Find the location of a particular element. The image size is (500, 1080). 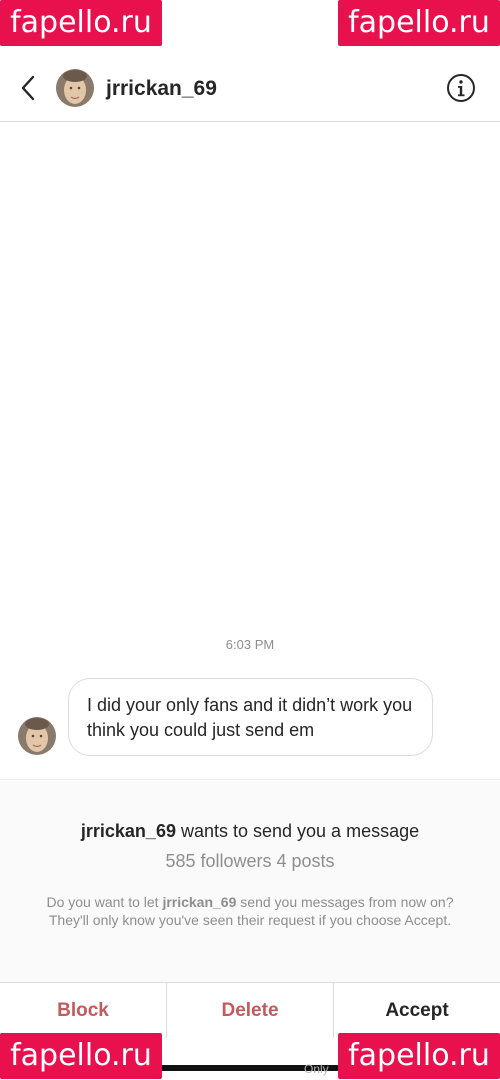

avatar is located at coordinates (75, 88).